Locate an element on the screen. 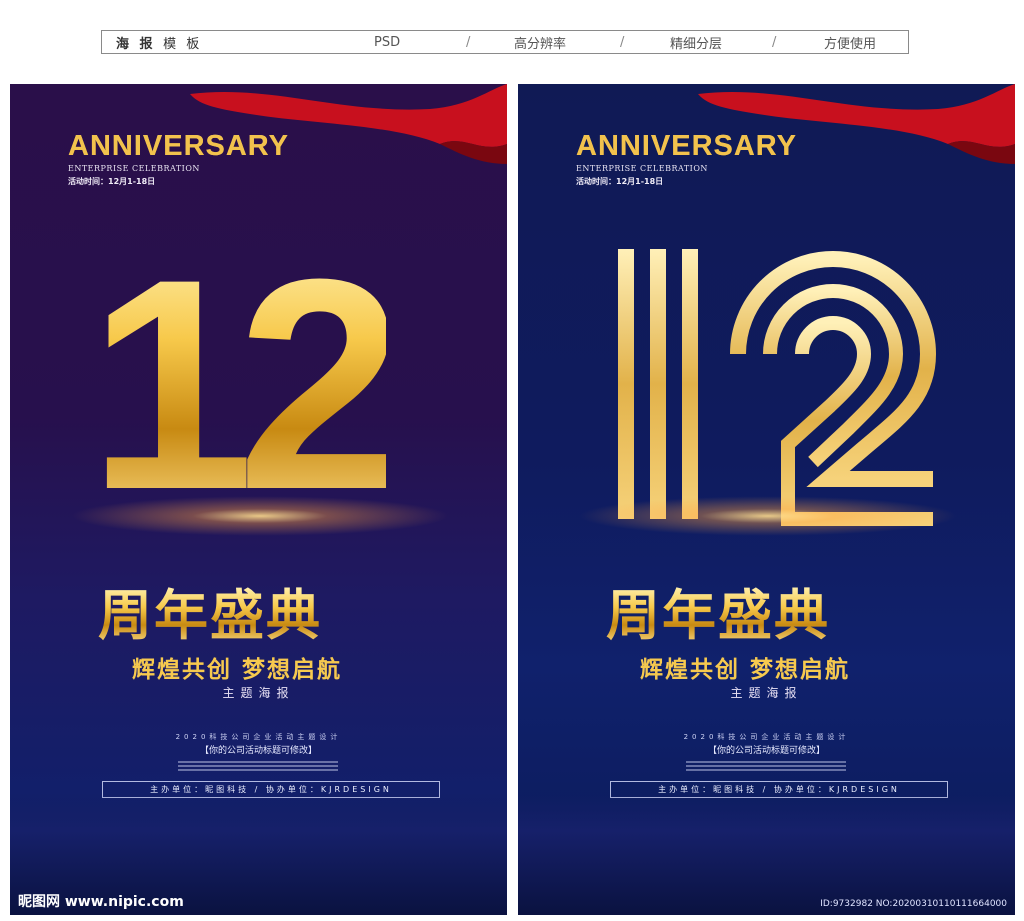  title-bold: 海 报 is located at coordinates (136, 44).